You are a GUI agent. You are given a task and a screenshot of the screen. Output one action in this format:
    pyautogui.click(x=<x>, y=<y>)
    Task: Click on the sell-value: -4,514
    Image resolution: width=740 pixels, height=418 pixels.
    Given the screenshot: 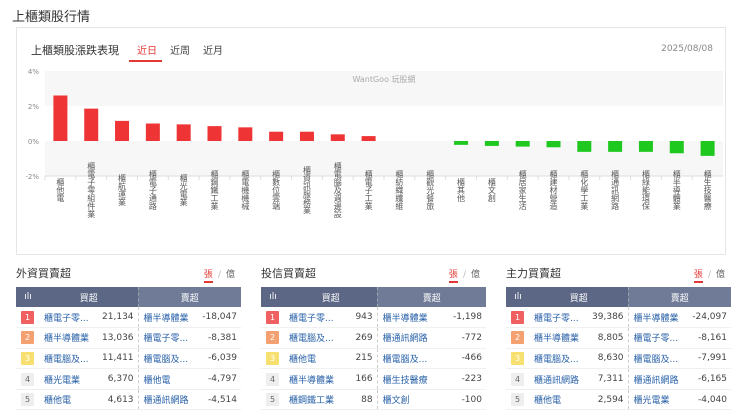 What is the action you would take?
    pyautogui.click(x=218, y=400)
    